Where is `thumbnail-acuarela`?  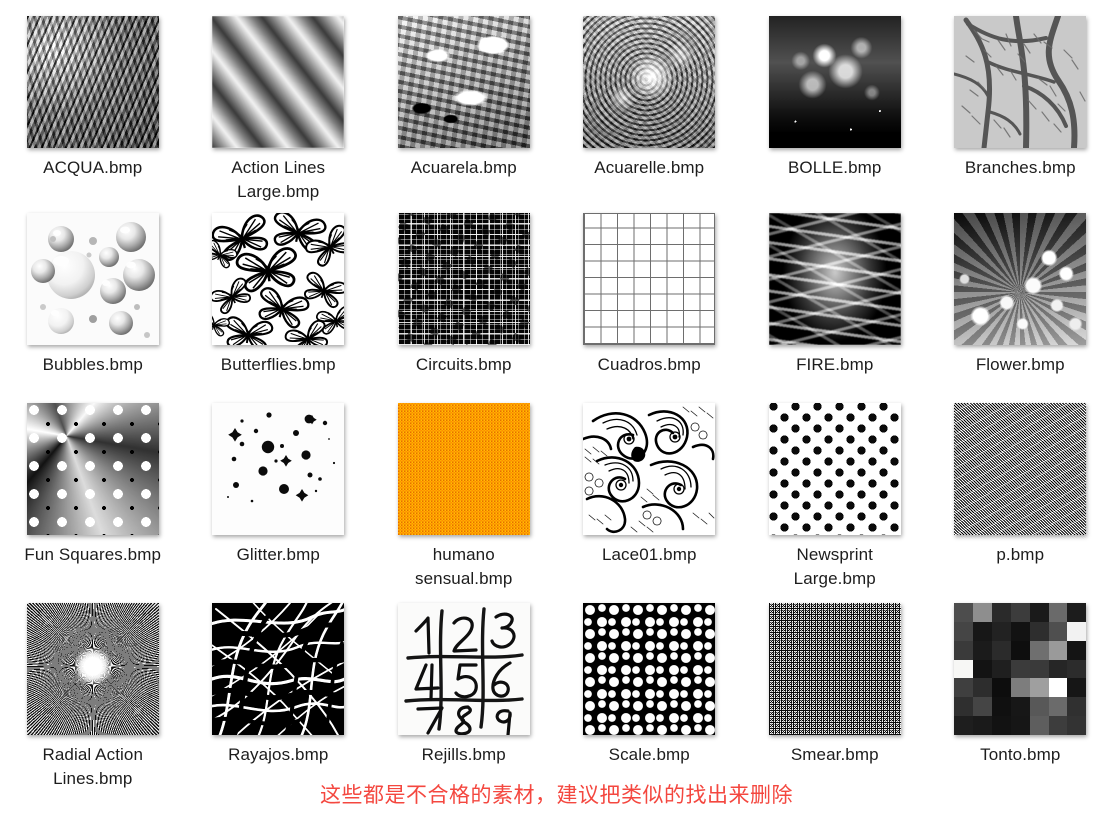
thumbnail-acuarela is located at coordinates (463, 82).